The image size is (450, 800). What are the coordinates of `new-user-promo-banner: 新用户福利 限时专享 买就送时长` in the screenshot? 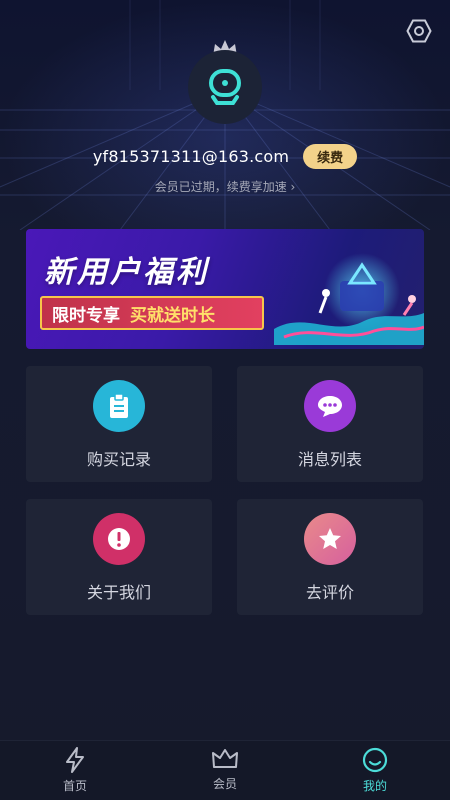 It's located at (225, 289).